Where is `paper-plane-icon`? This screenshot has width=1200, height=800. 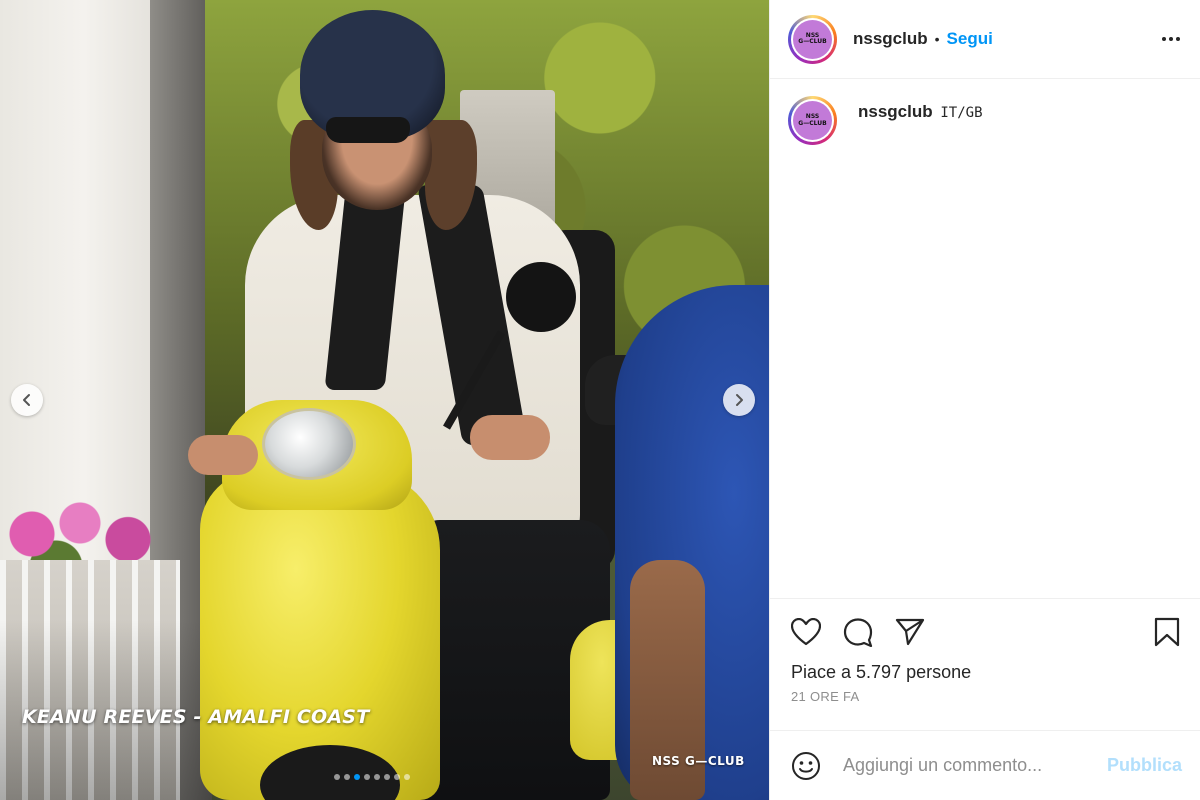 paper-plane-icon is located at coordinates (910, 632).